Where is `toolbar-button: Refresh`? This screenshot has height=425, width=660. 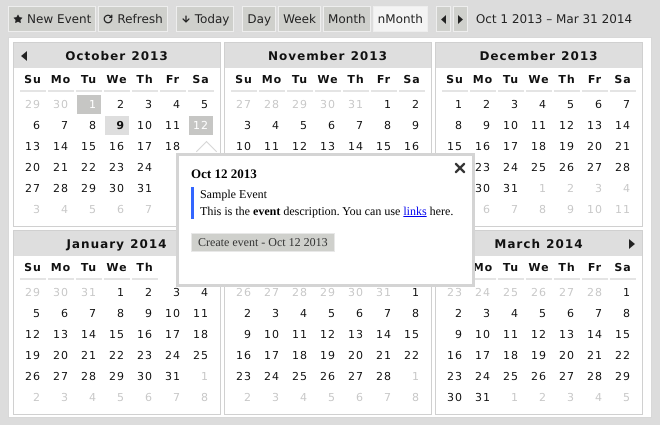
toolbar-button: Refresh is located at coordinates (133, 19).